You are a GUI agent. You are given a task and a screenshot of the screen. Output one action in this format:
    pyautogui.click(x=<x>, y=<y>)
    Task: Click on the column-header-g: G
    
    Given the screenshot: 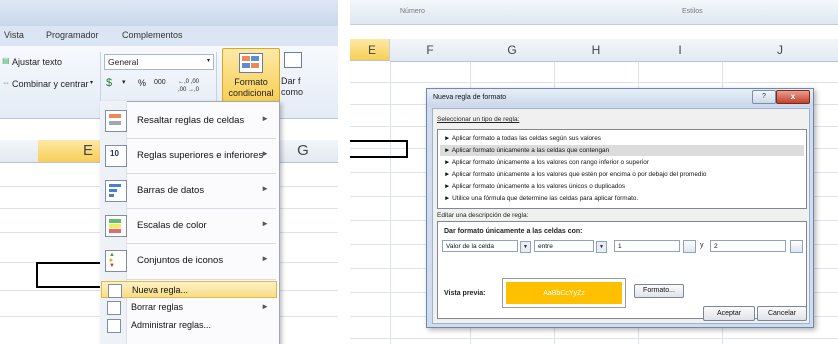 What is the action you would take?
    pyautogui.click(x=512, y=50)
    